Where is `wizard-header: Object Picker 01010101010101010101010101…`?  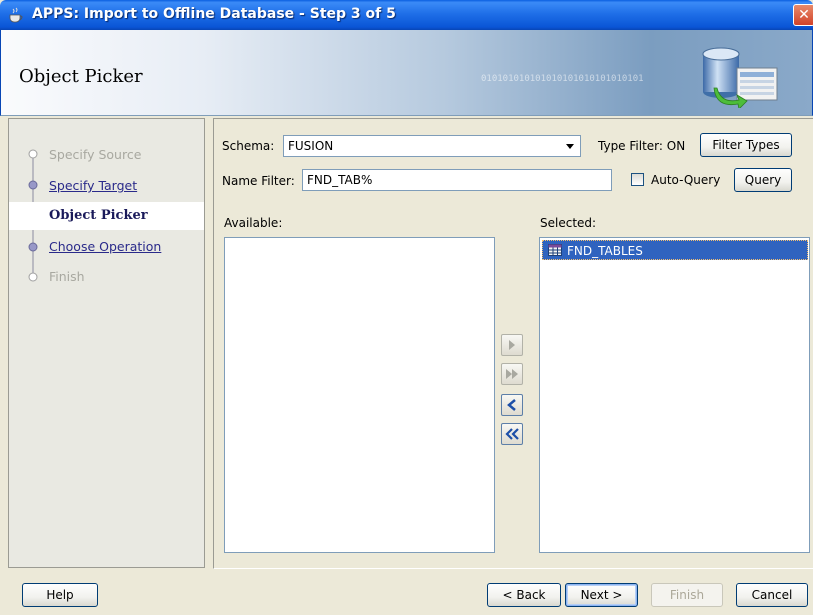
wizard-header: Object Picker 01010101010101010101010101… is located at coordinates (406, 73).